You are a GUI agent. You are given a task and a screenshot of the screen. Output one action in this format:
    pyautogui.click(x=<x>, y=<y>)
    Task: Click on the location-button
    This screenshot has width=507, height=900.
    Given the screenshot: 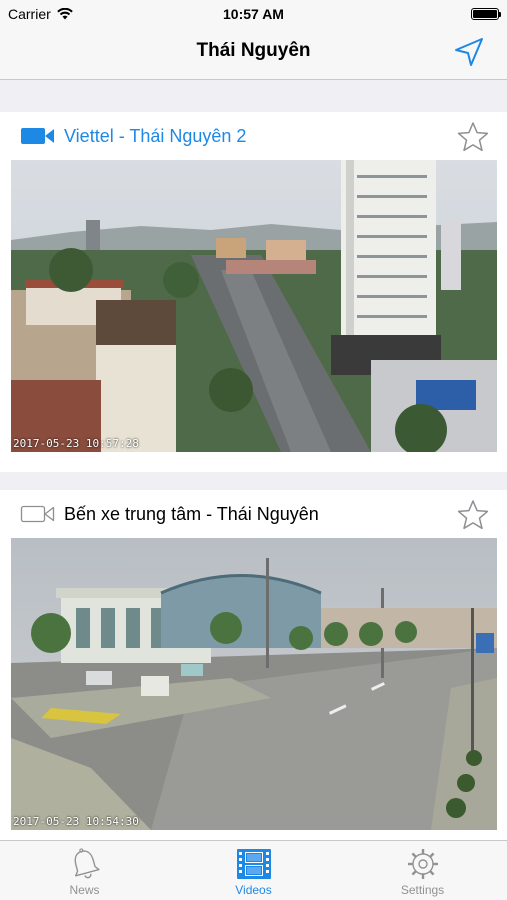 What is the action you would take?
    pyautogui.click(x=469, y=52)
    